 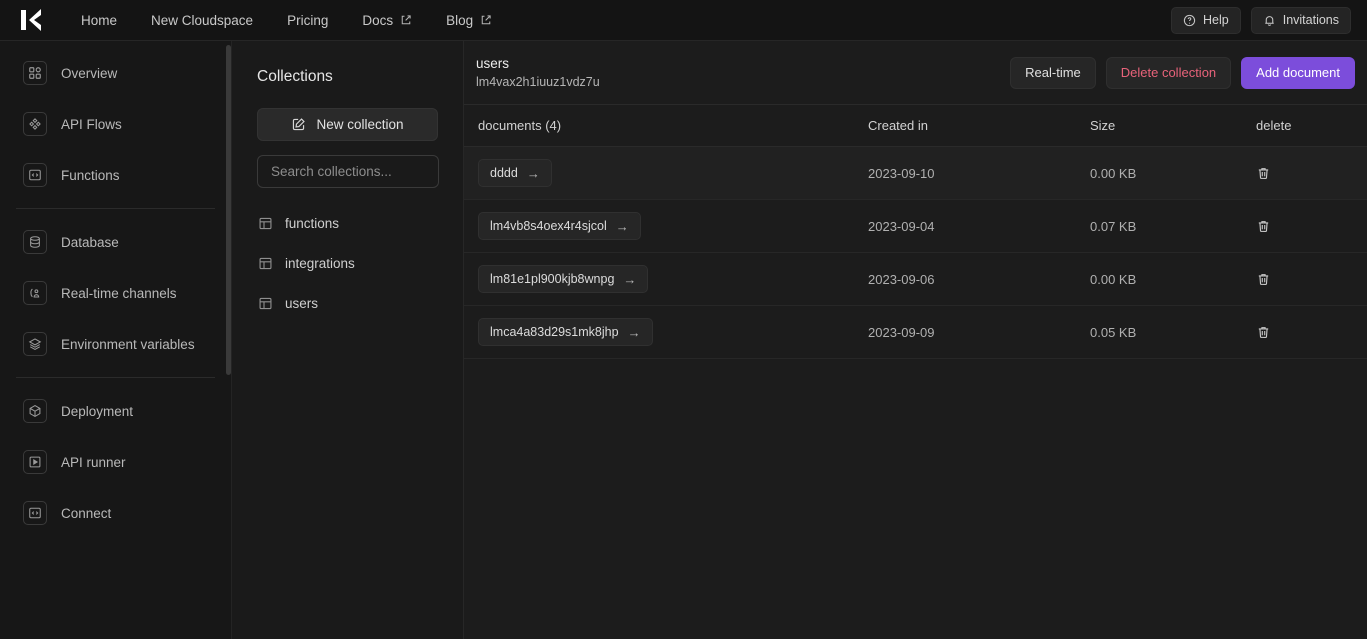 I want to click on sidebar-item-label: API runner, so click(x=93, y=462).